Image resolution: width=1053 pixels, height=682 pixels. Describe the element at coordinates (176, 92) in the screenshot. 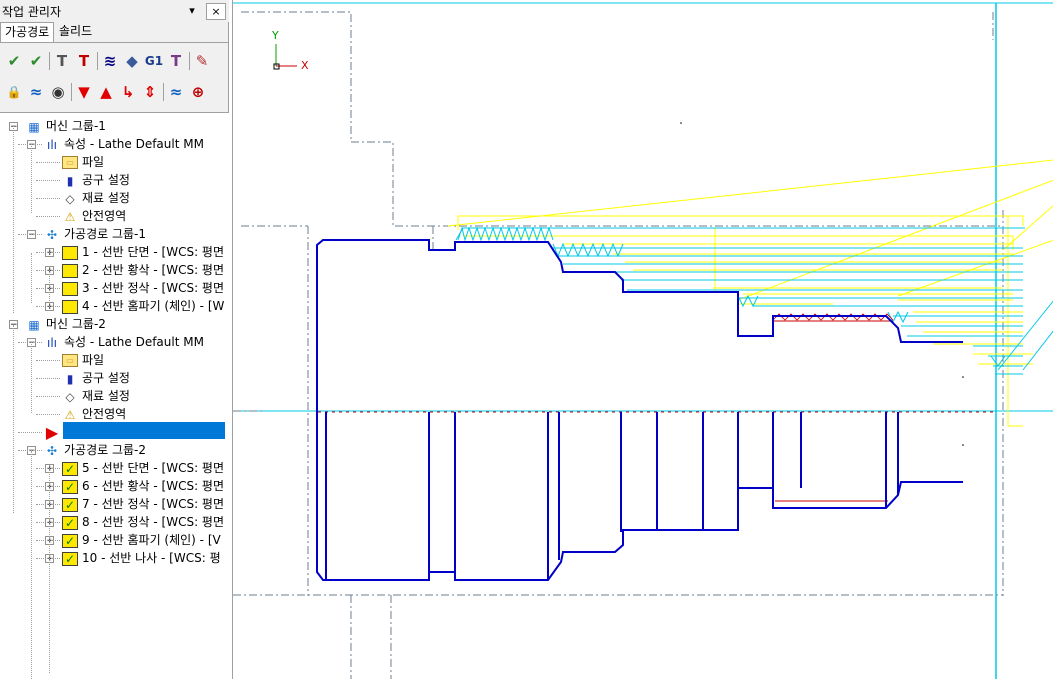

I see `show-toolpath-icon: ≈` at that location.